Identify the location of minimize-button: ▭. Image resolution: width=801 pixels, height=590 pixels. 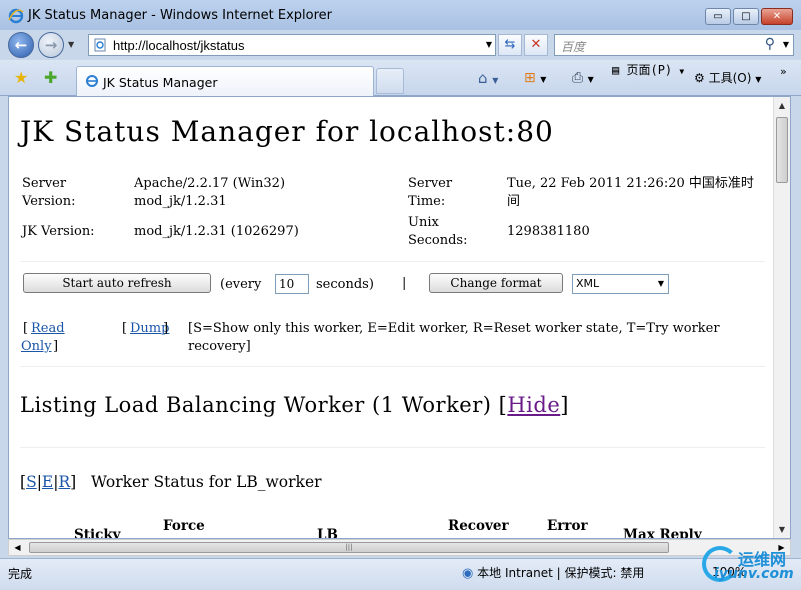
(718, 16).